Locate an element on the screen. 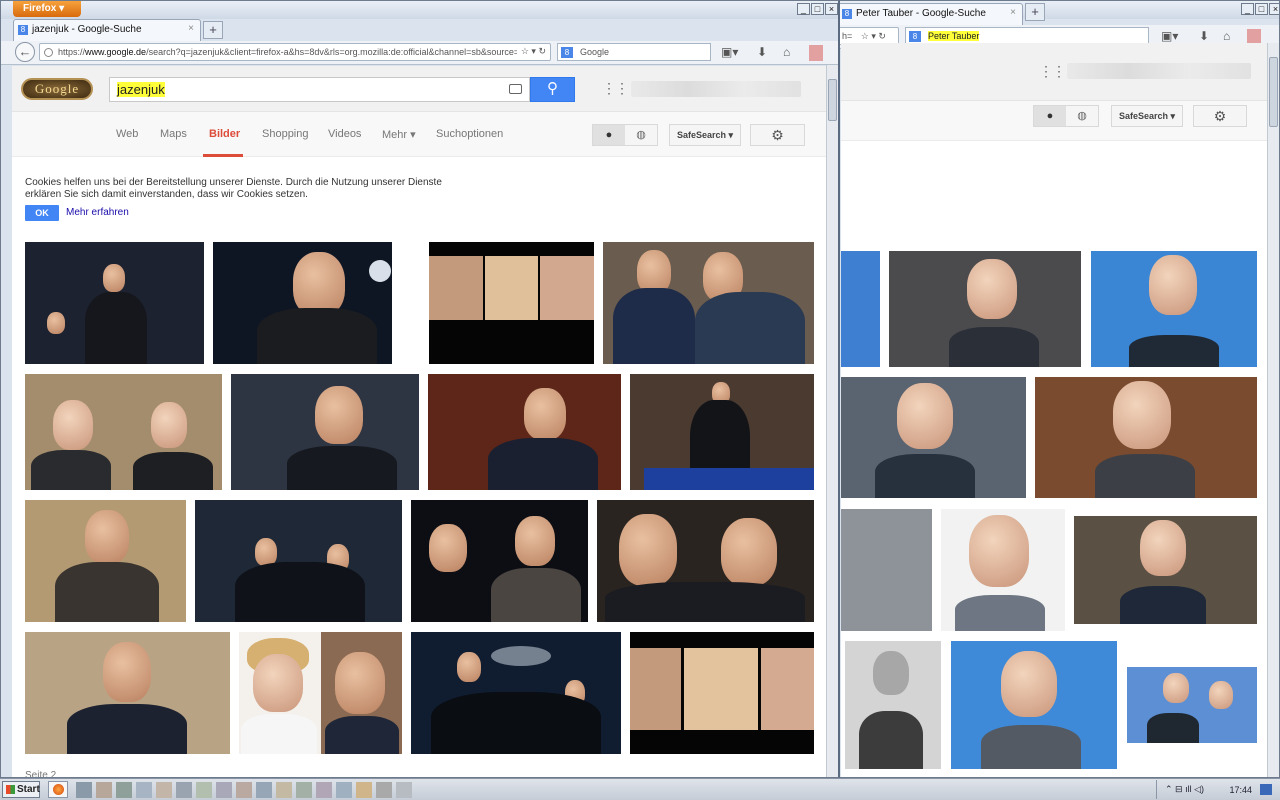 The width and height of the screenshot is (1280, 800). tab-shopping: Shopping is located at coordinates (285, 134).